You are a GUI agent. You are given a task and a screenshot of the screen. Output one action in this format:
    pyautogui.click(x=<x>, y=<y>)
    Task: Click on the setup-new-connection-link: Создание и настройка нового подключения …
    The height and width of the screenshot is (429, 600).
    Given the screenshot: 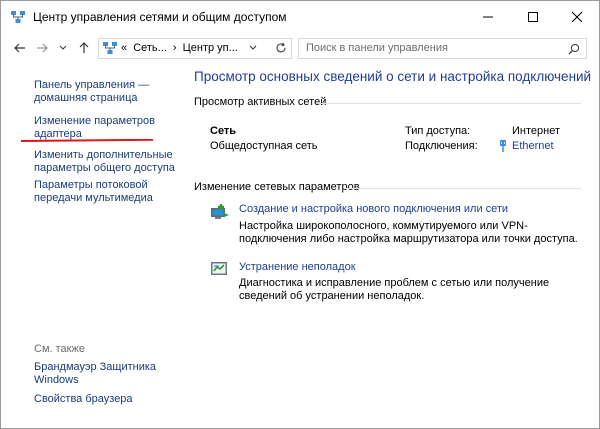 What is the action you would take?
    pyautogui.click(x=373, y=209)
    